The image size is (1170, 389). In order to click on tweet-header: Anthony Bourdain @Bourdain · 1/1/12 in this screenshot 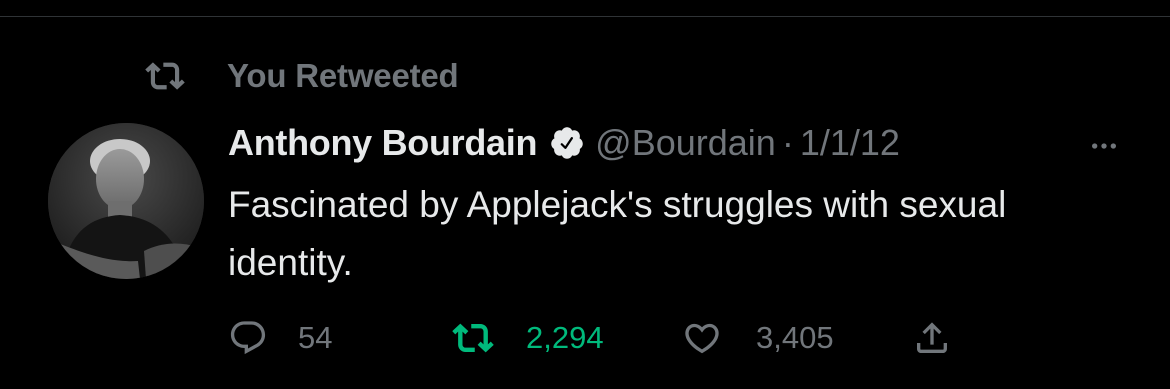, I will do `click(679, 143)`.